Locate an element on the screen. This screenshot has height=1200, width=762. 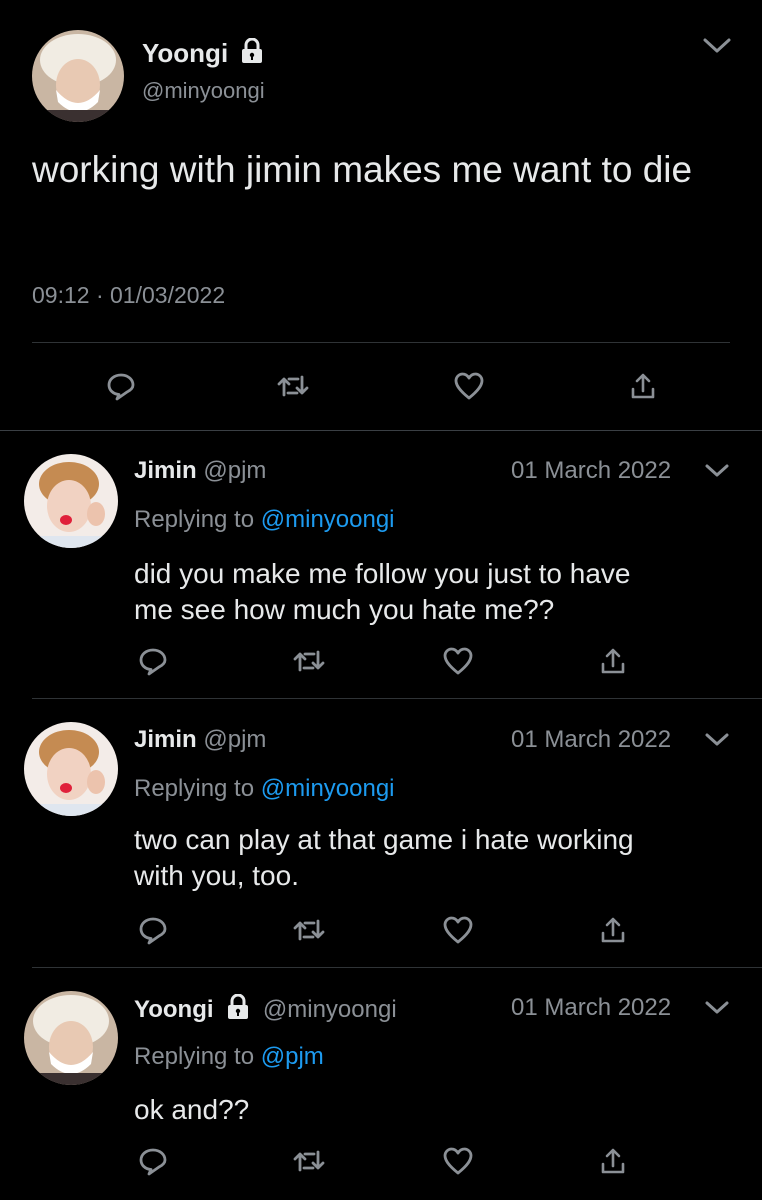
reply-text-line: two can play at that game i hate working is located at coordinates (384, 839).